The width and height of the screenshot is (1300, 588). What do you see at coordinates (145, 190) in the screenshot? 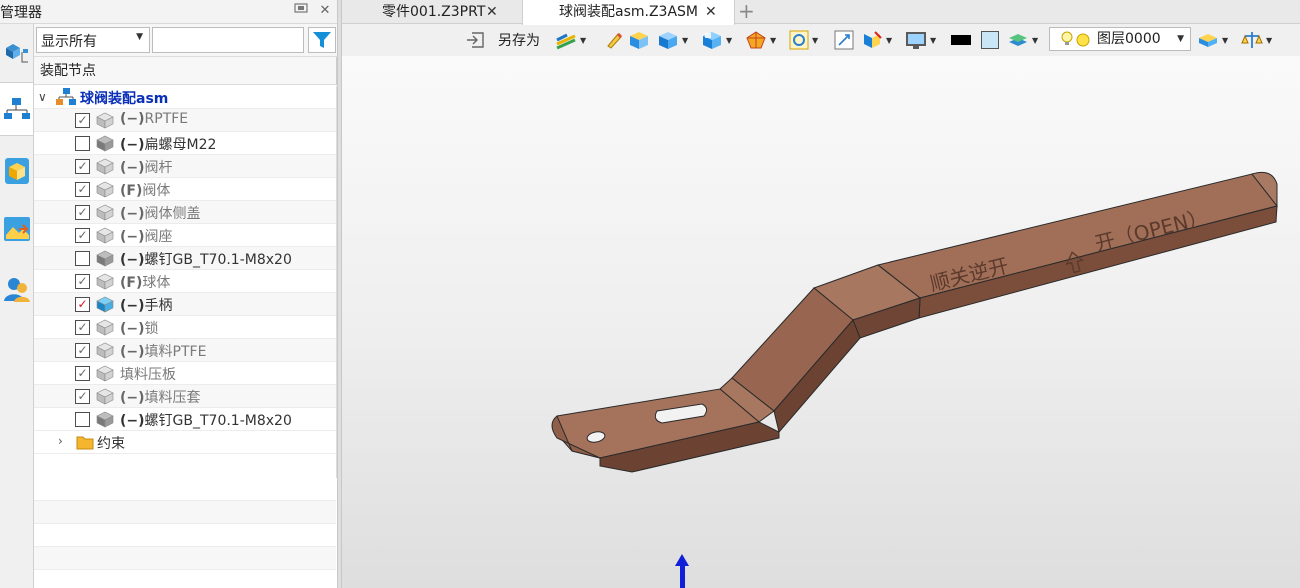
I see `part-label: (F)阀体` at bounding box center [145, 190].